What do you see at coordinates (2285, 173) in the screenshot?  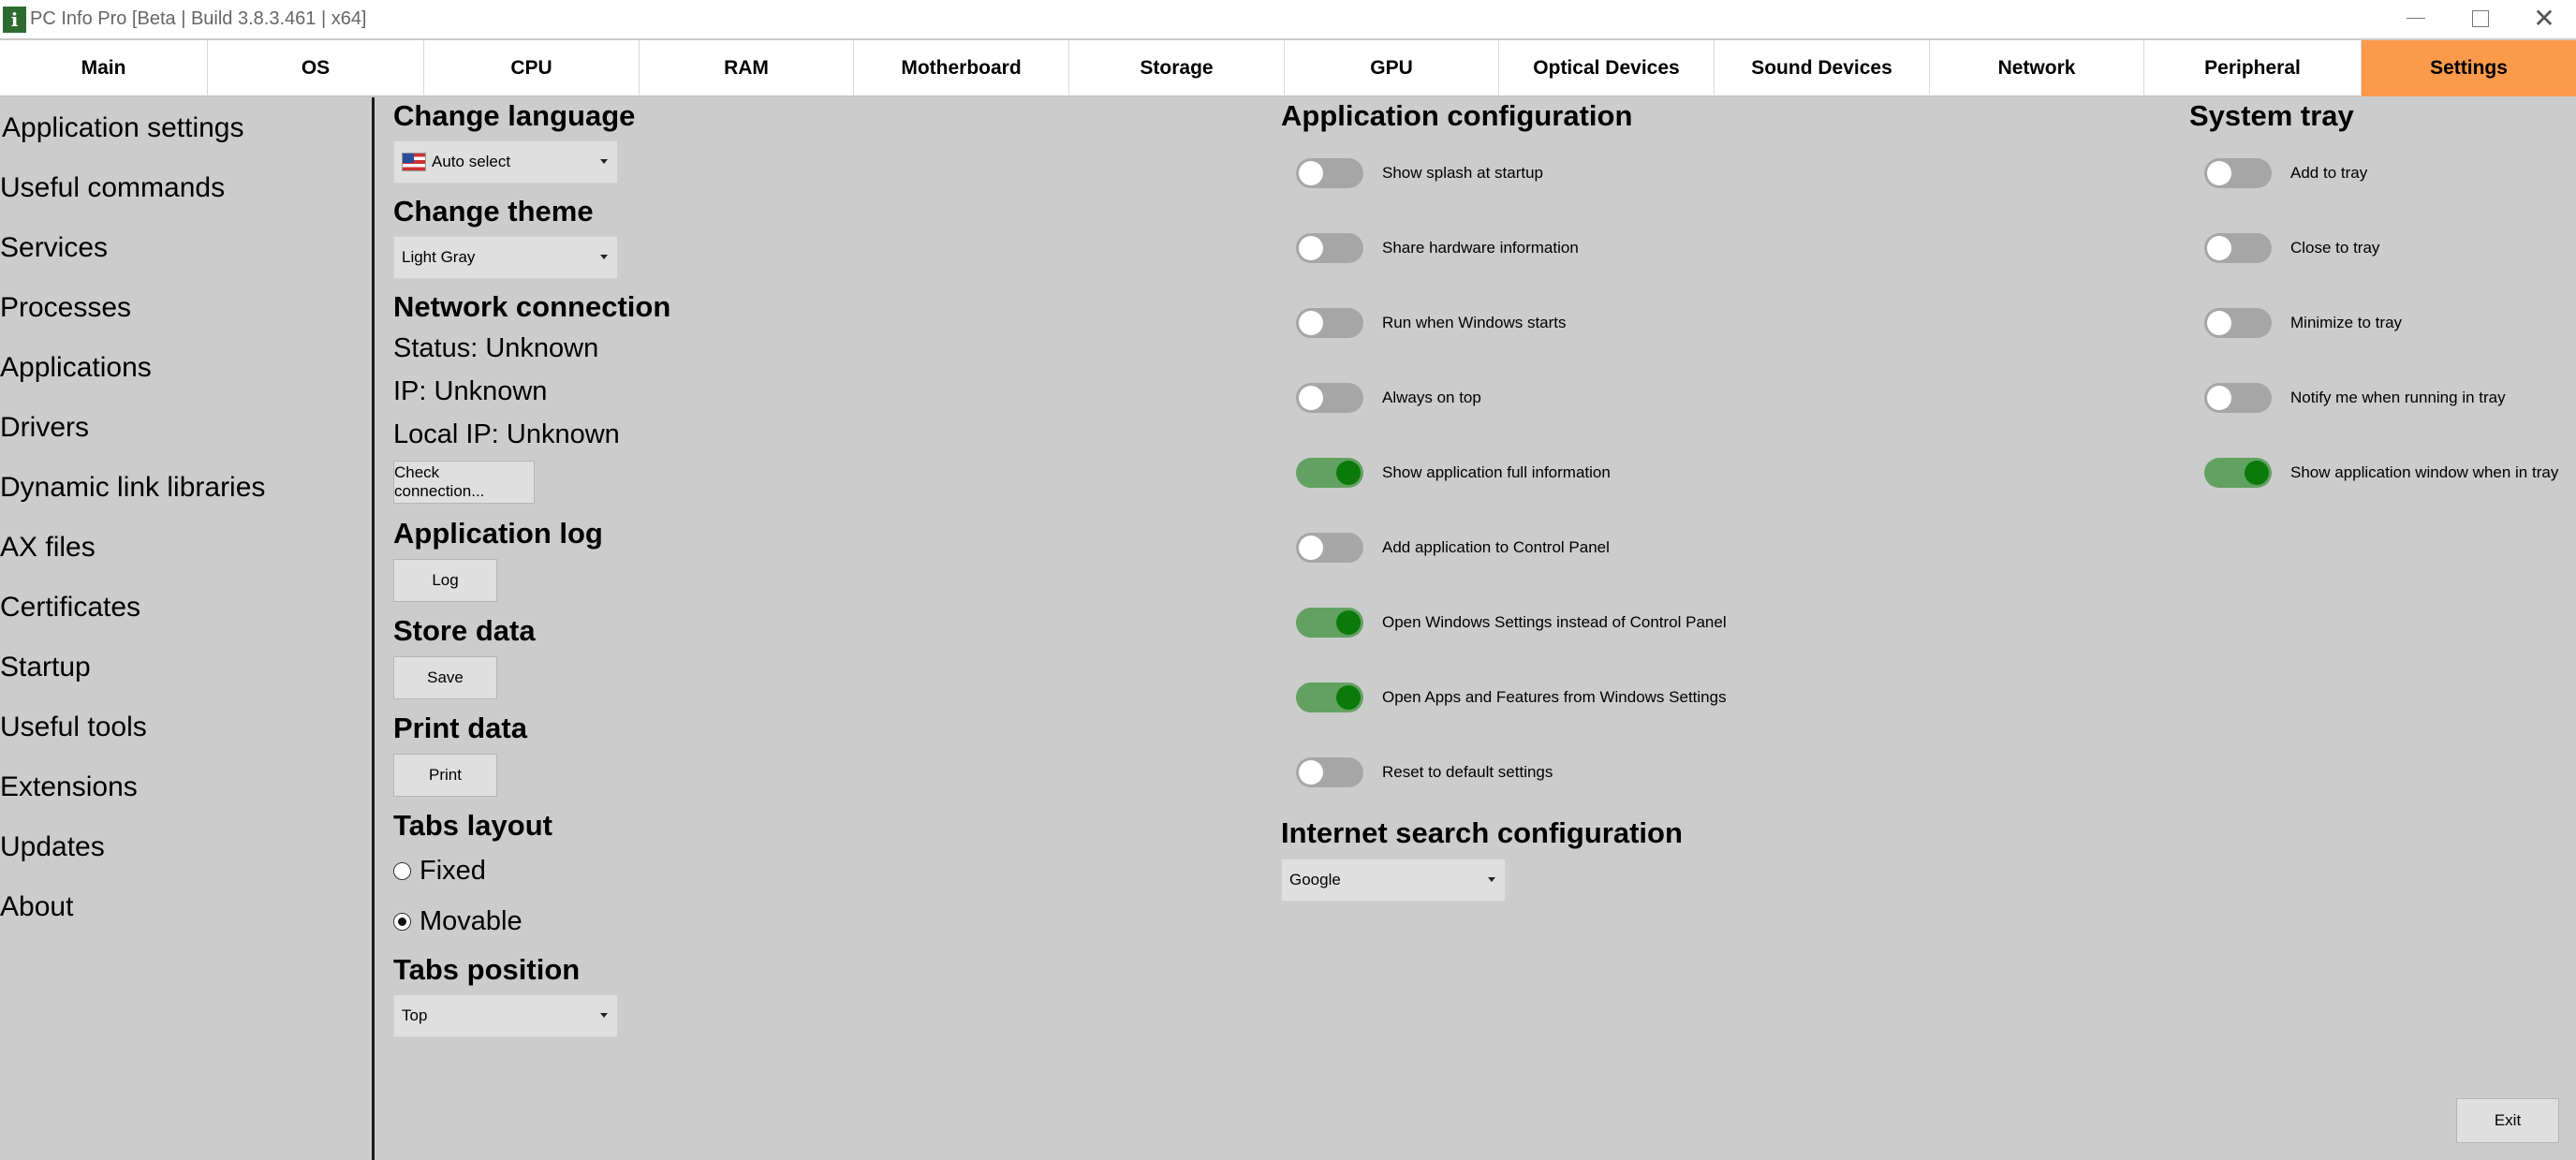 I see `toggle-add-to-tray: Add to tray` at bounding box center [2285, 173].